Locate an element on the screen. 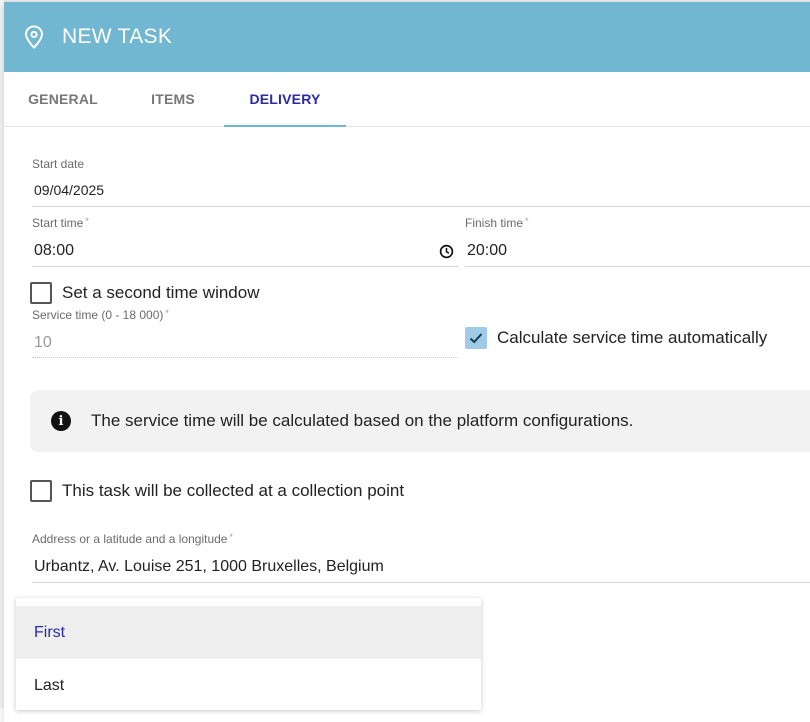 The image size is (810, 722). auto-service-label: Calculate service time automatically is located at coordinates (632, 337).